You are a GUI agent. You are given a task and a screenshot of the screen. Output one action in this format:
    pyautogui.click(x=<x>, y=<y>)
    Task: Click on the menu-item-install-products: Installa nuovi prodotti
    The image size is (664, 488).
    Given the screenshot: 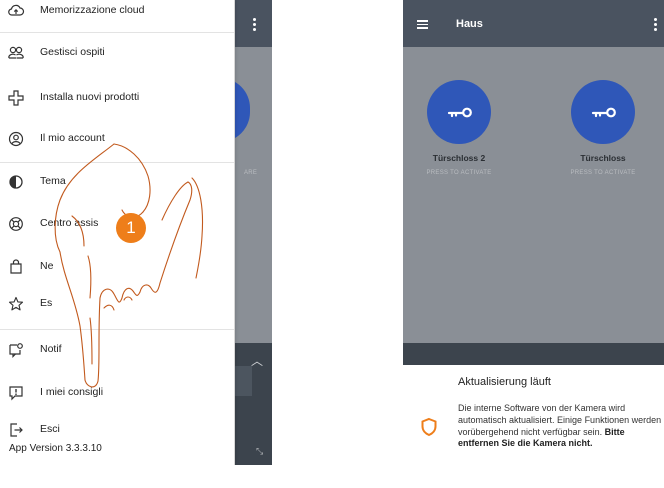 What is the action you would take?
    pyautogui.click(x=117, y=98)
    